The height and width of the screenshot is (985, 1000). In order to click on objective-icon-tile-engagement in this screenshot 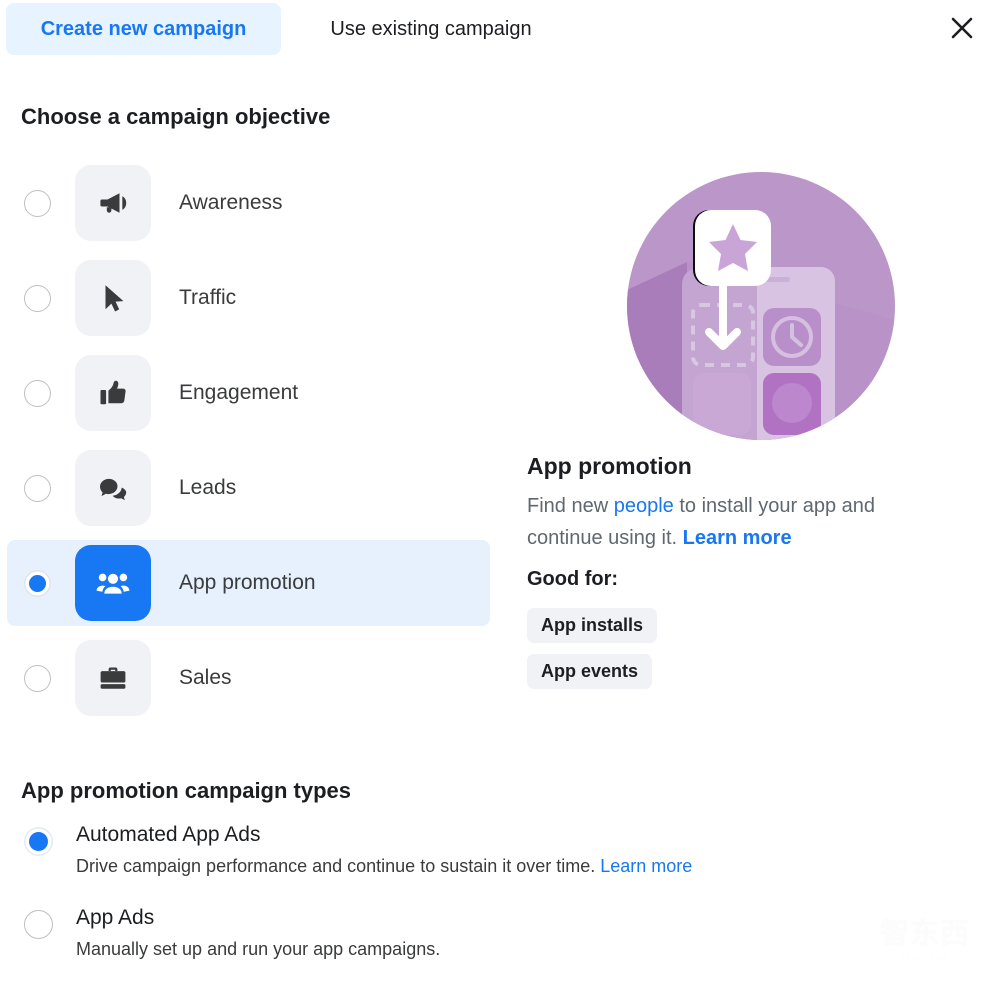, I will do `click(113, 393)`.